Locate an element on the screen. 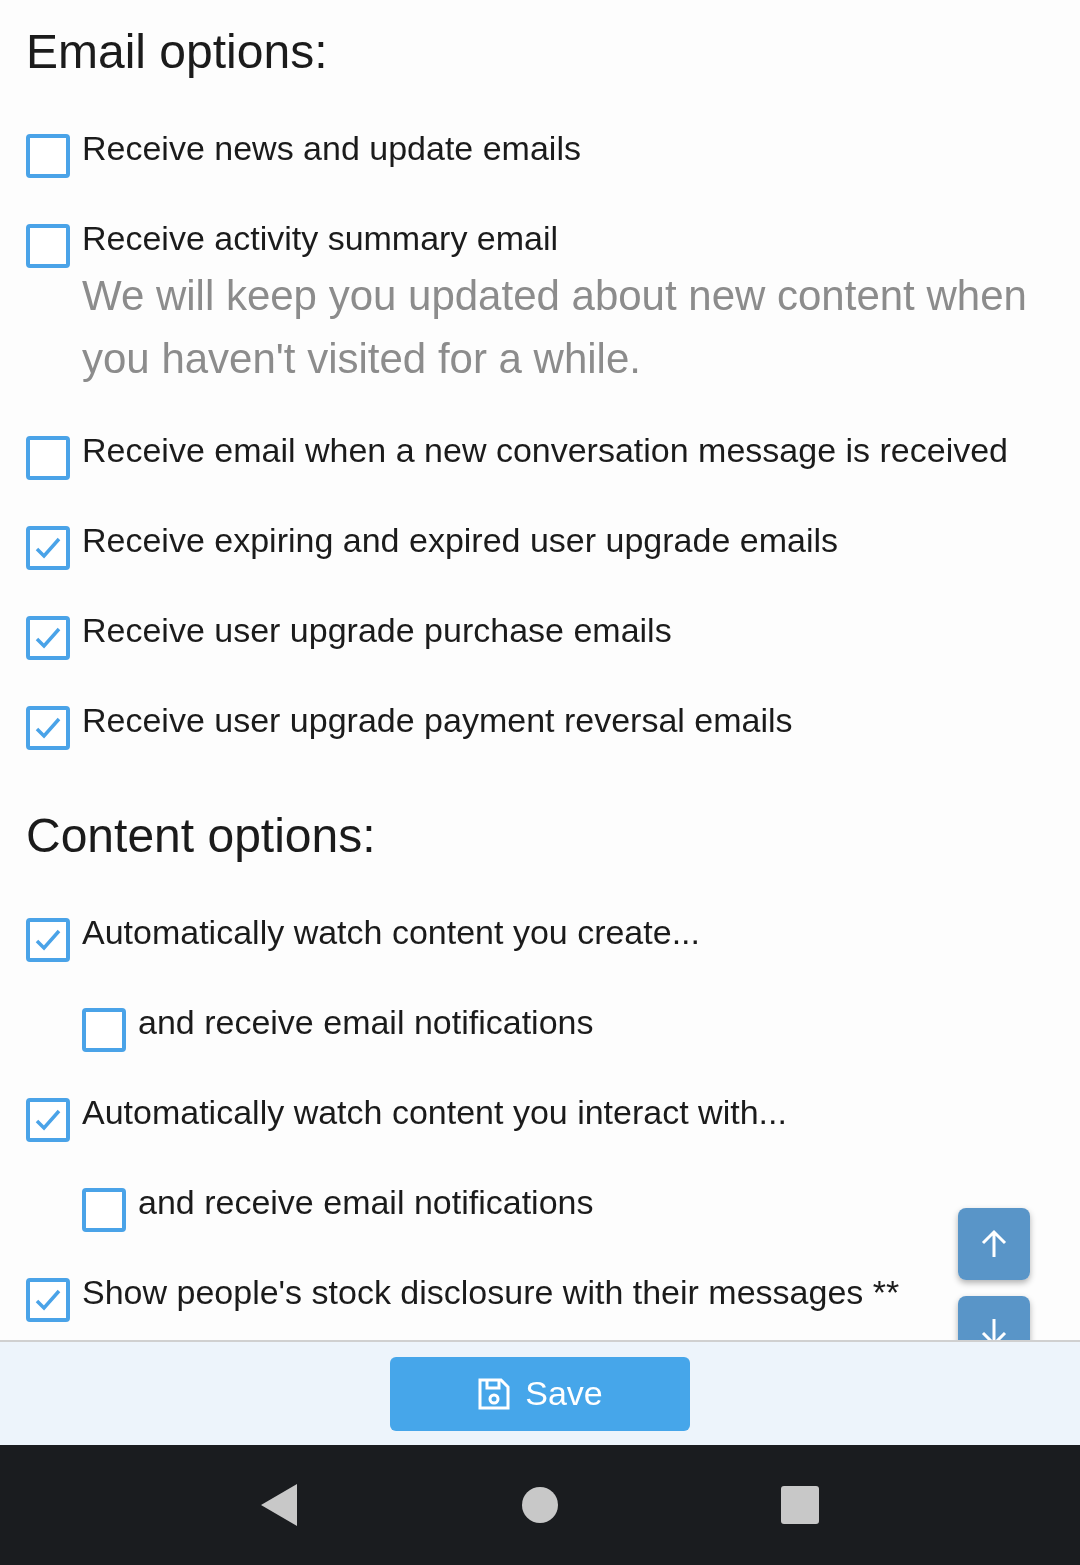  option-hint: We will keep you updated about new content when you haven't visited for a while. is located at coordinates (555, 327).